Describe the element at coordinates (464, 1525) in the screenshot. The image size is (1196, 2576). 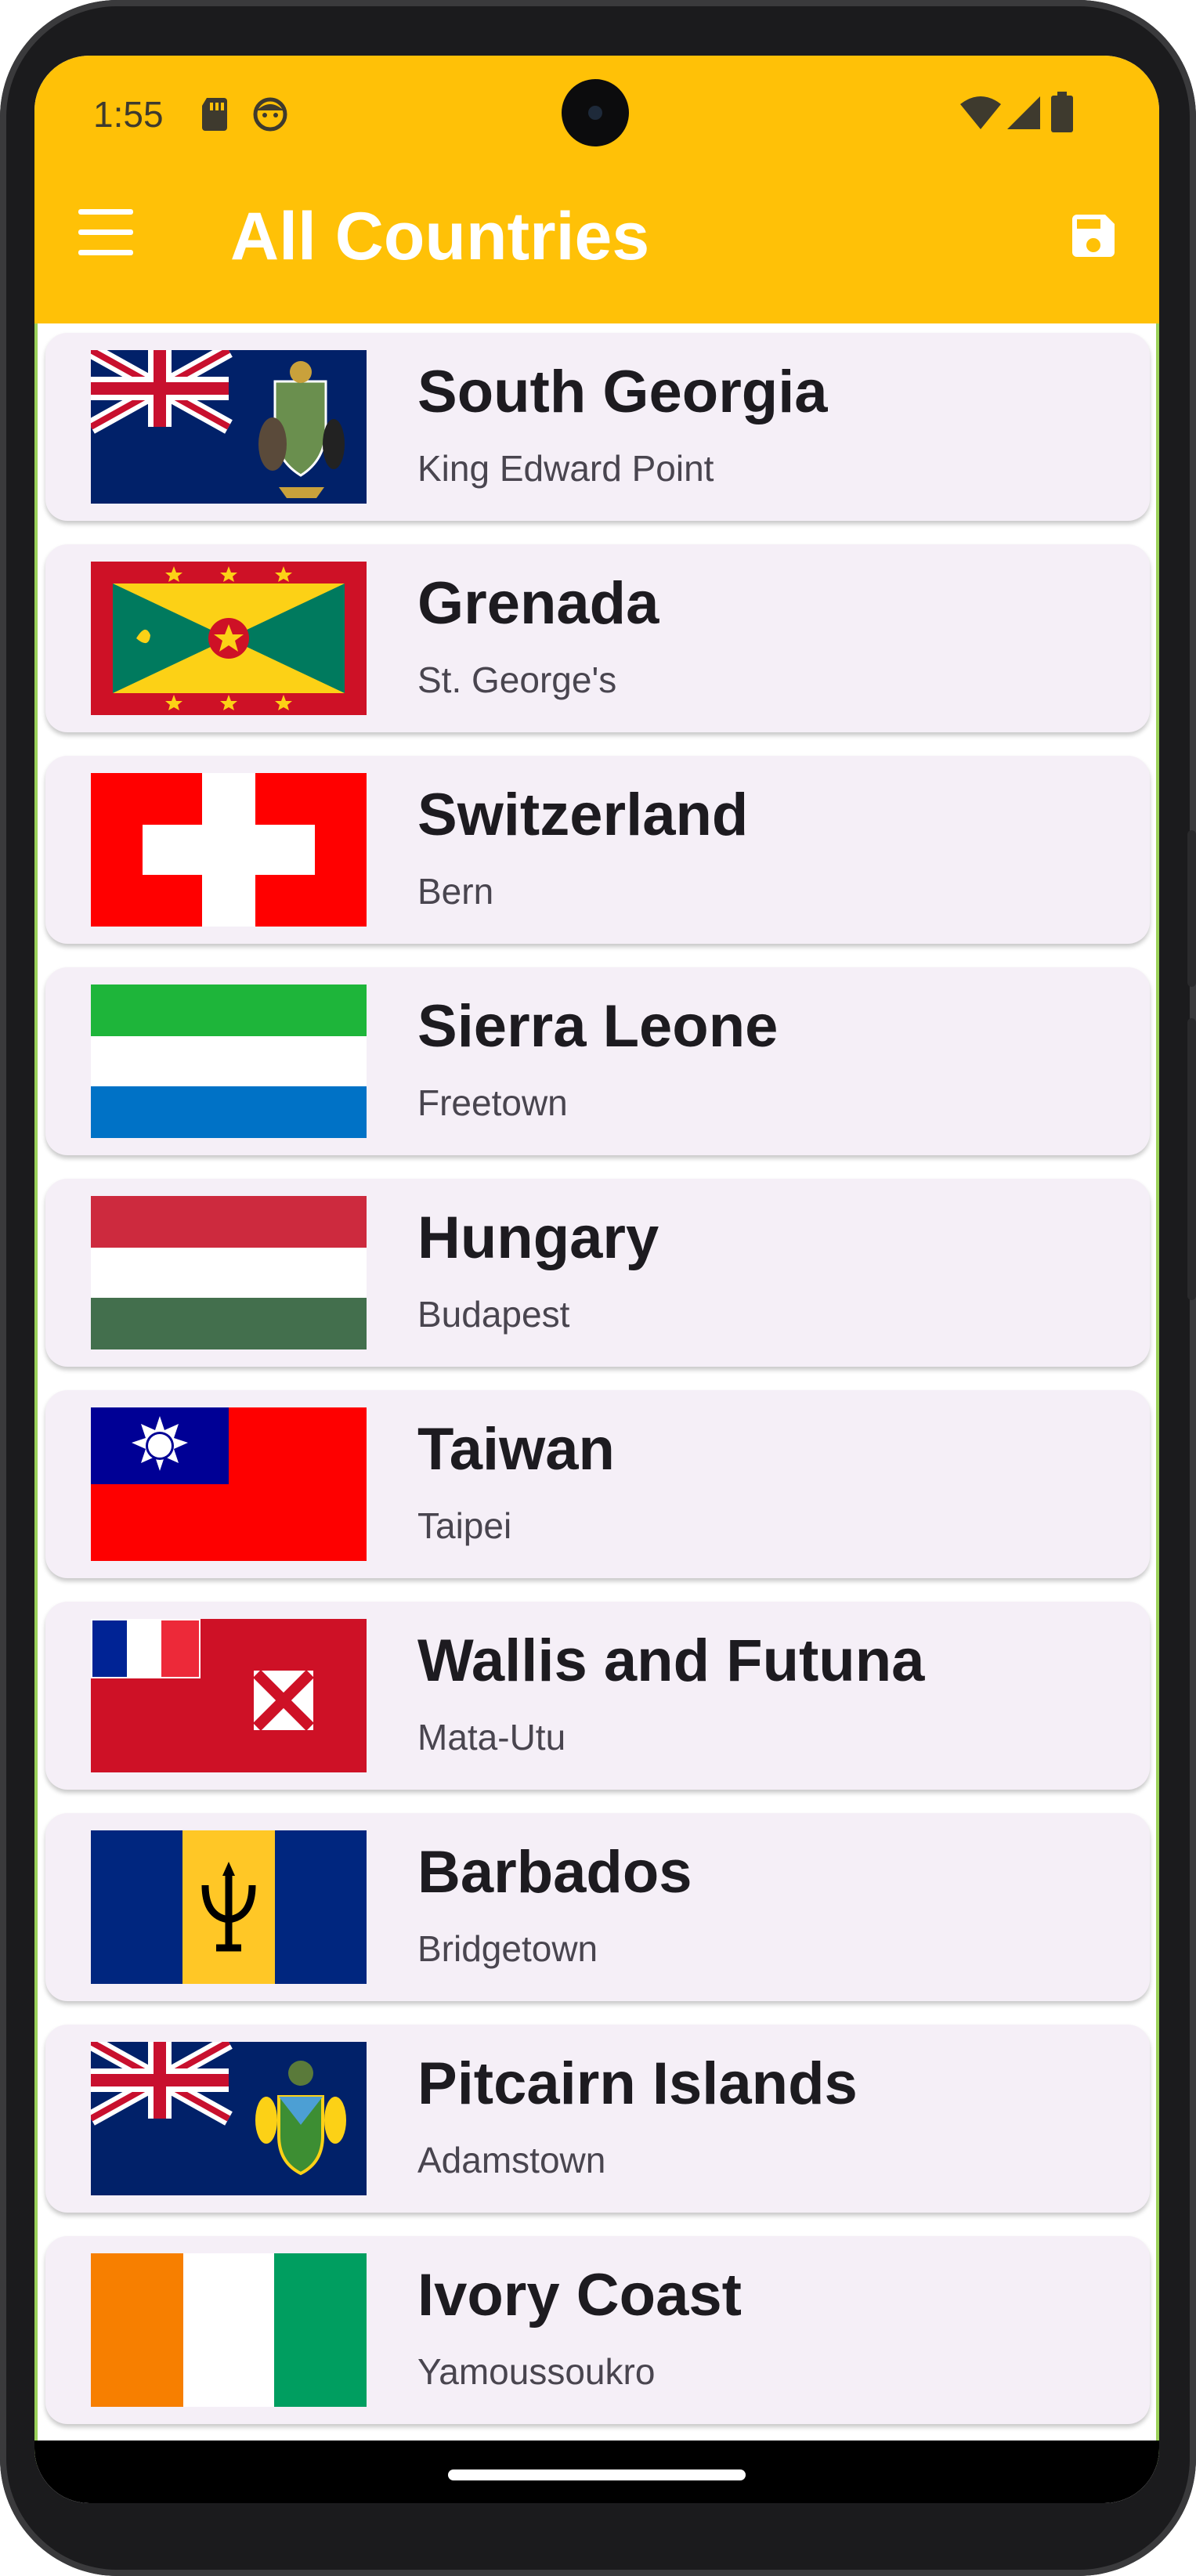
I see `country-capital: Taipei` at that location.